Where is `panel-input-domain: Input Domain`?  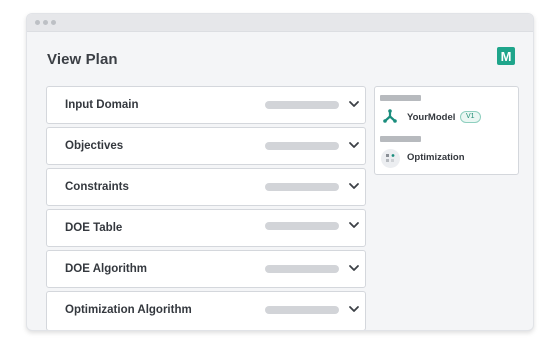
panel-input-domain: Input Domain is located at coordinates (206, 105).